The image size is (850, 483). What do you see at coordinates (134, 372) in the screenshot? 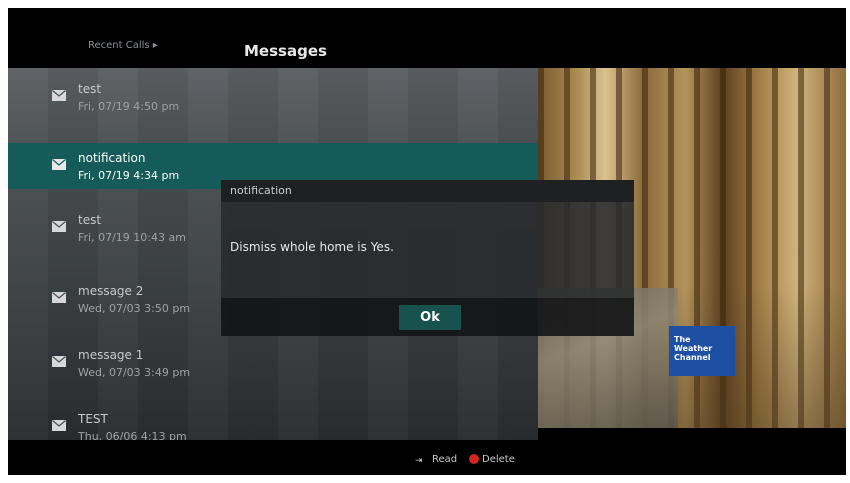
I see `message-date: Wed, 07/03 3:49 pm` at bounding box center [134, 372].